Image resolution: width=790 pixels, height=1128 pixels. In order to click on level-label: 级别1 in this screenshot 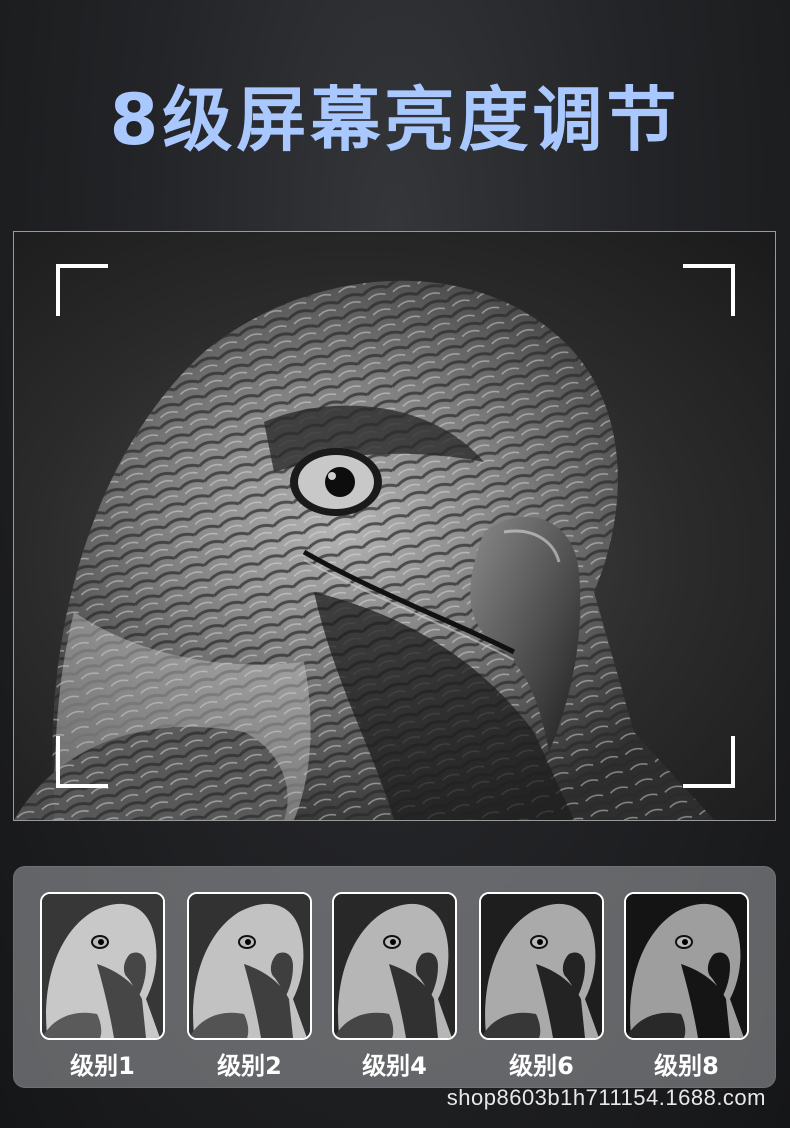, I will do `click(102, 1066)`.